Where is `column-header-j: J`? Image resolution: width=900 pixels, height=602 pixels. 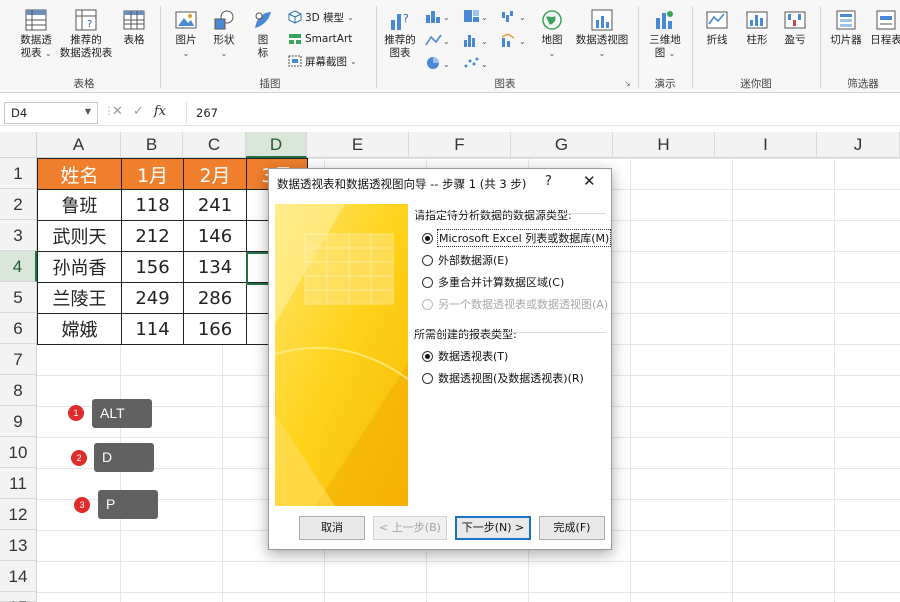
column-header-j: J is located at coordinates (858, 145).